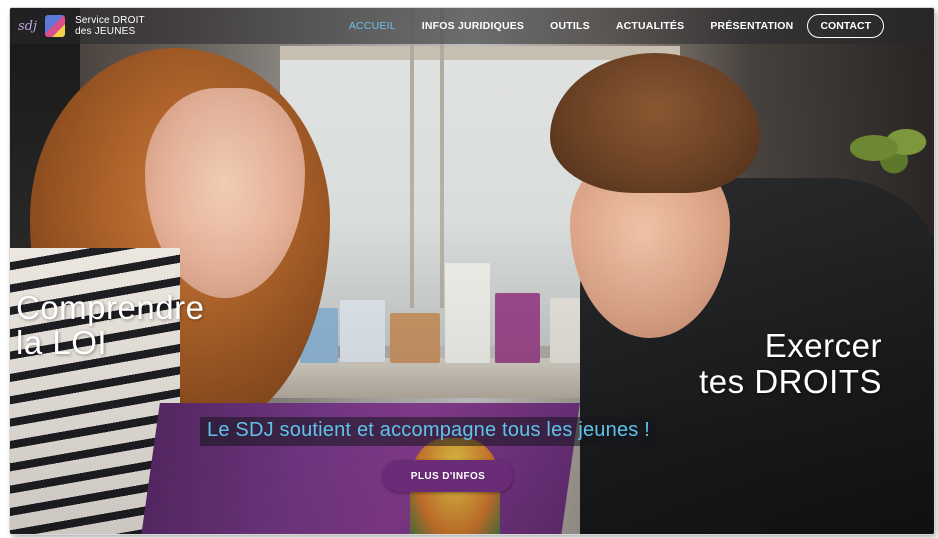 The height and width of the screenshot is (538, 938). What do you see at coordinates (751, 26) in the screenshot?
I see `nav-item-presentation: PRÉSENTATION` at bounding box center [751, 26].